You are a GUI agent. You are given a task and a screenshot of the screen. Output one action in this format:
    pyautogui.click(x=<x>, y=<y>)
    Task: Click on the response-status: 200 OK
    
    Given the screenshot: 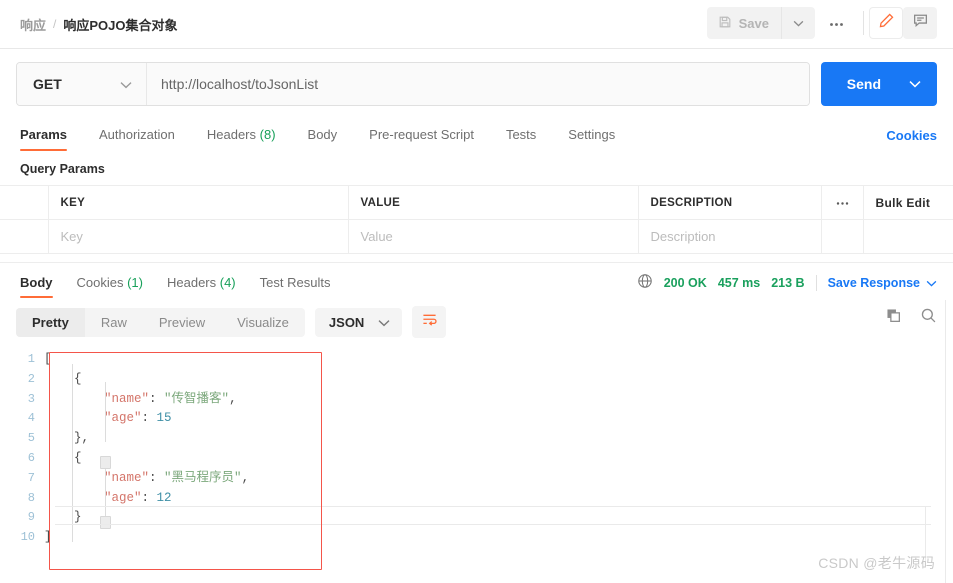 What is the action you would take?
    pyautogui.click(x=685, y=282)
    